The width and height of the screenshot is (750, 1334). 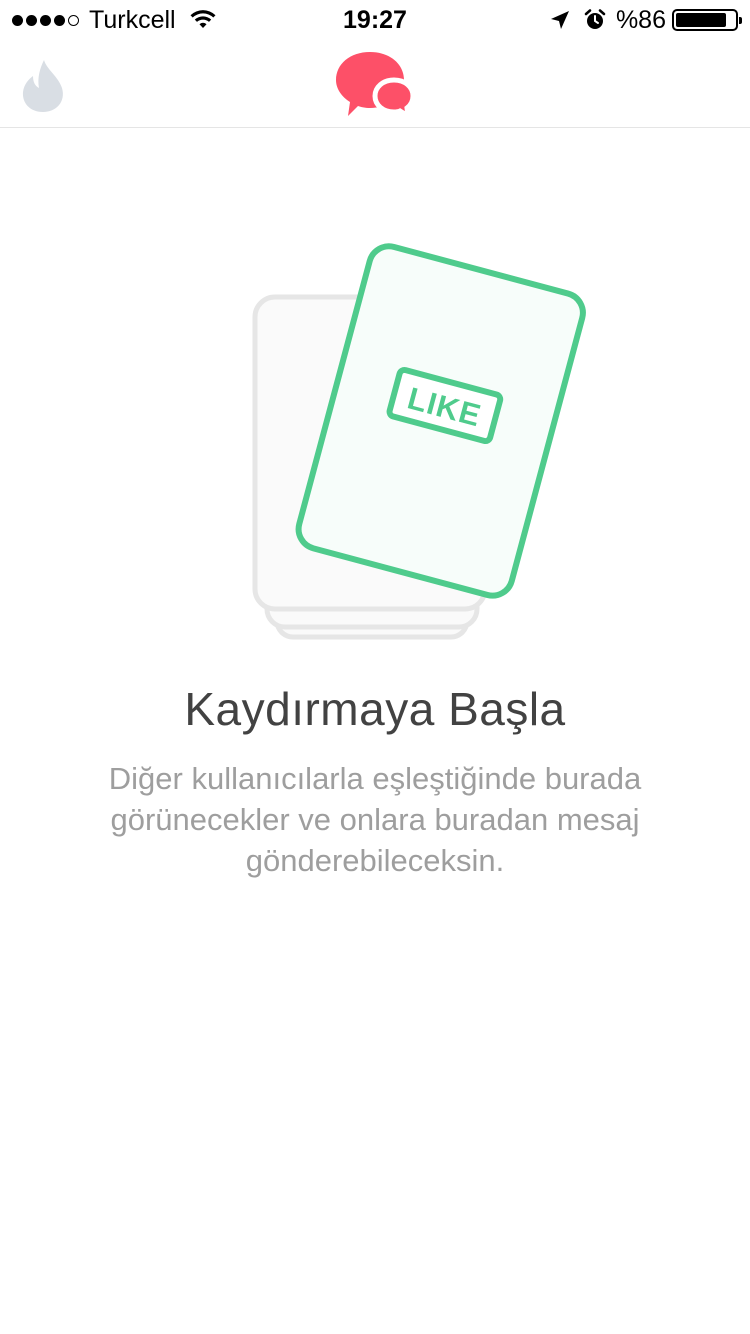 I want to click on battery-nub, so click(x=740, y=20).